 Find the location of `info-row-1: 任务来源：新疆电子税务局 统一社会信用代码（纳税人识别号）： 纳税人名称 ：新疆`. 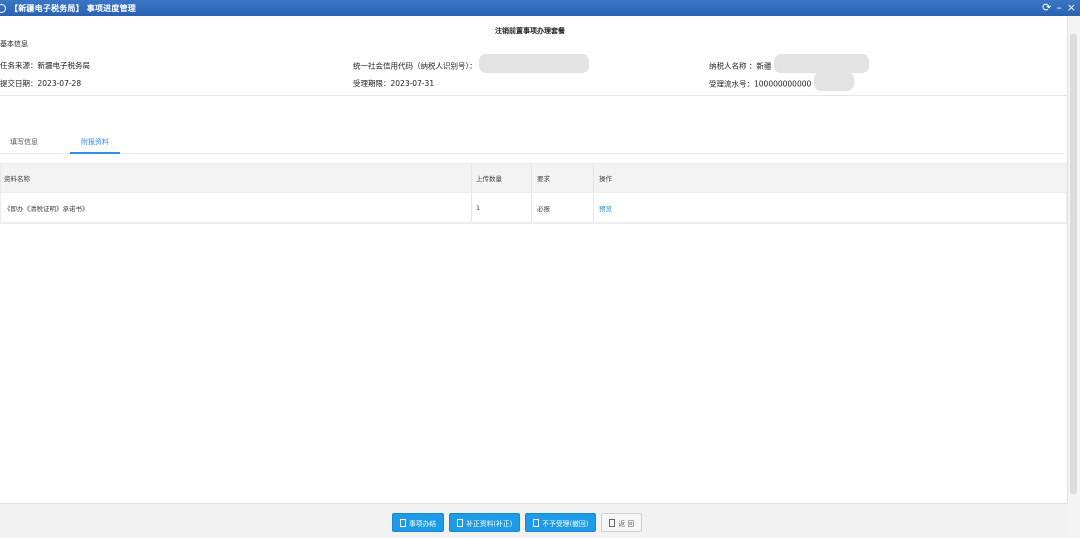

info-row-1: 任务来源：新疆电子税务局 统一社会信用代码（纳税人识别号）： 纳税人名称 ：新疆 is located at coordinates (530, 63).